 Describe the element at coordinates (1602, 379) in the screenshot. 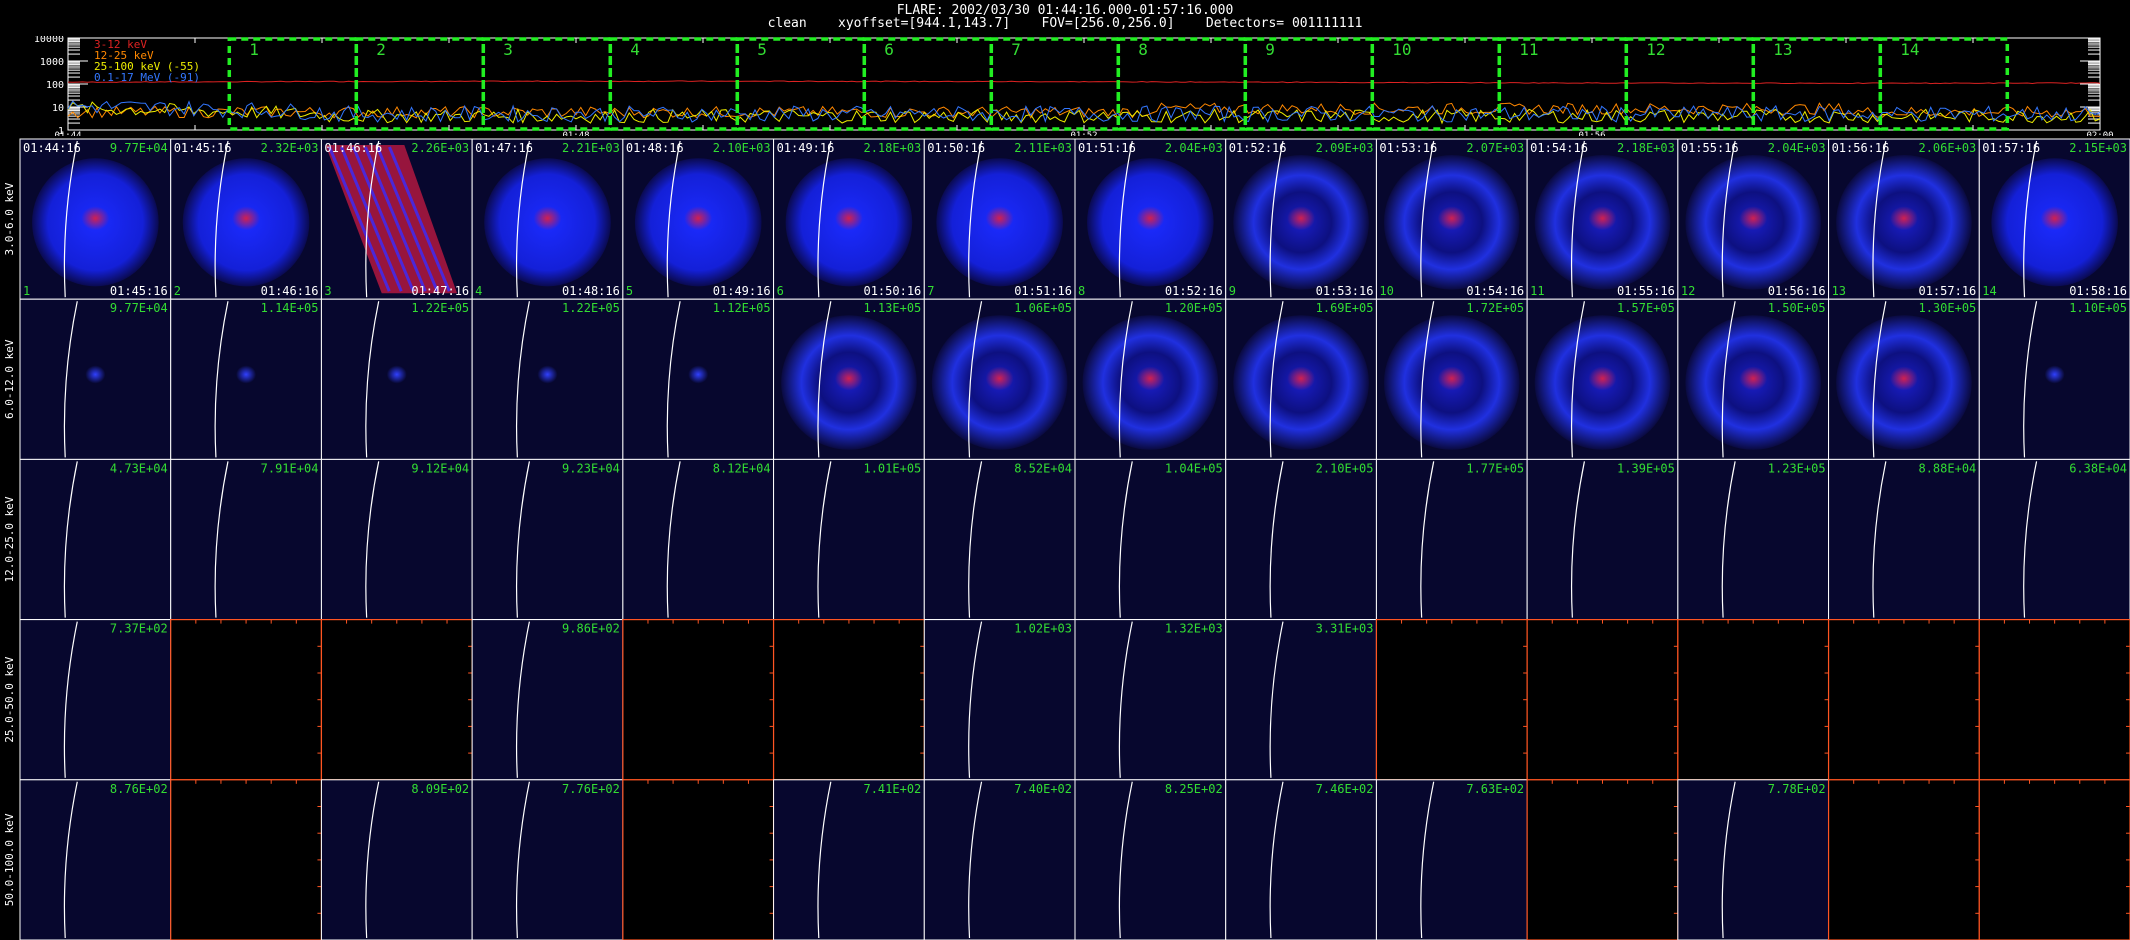

I see `image-panel: 1.57E+05` at that location.